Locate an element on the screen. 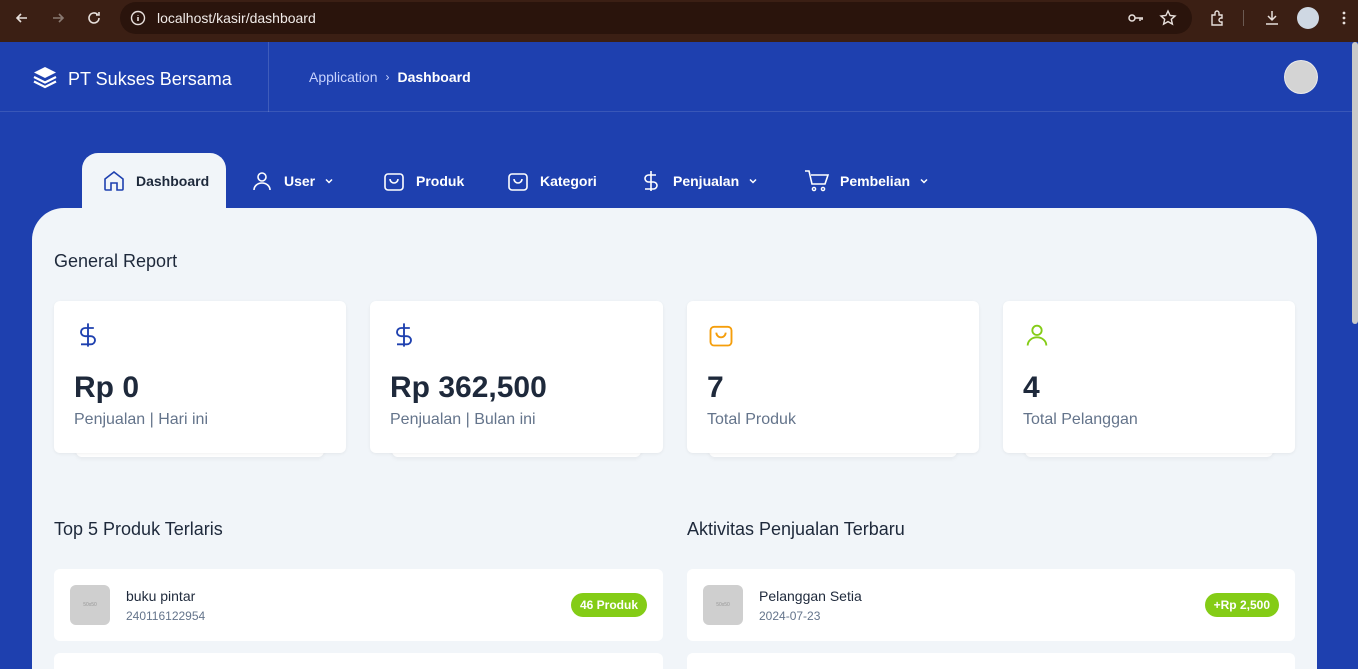  recent-sales-title: Aktivitas Penjualan Terbaru is located at coordinates (796, 529).